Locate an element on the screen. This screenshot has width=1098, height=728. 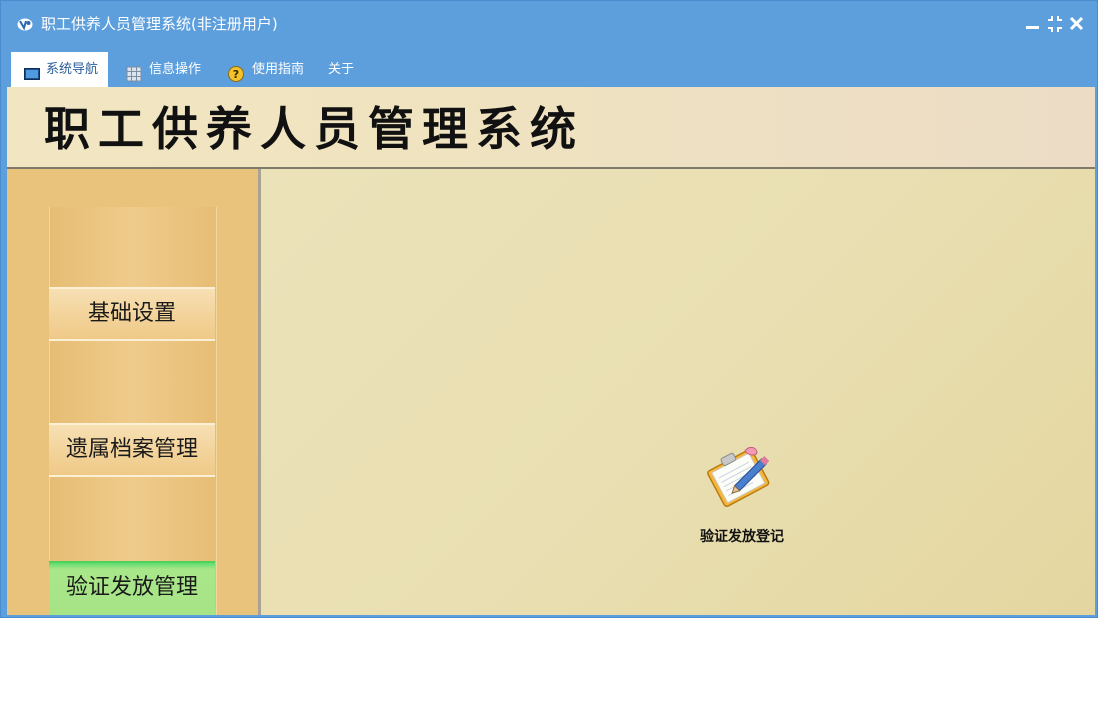
grid-icon is located at coordinates (134, 71).